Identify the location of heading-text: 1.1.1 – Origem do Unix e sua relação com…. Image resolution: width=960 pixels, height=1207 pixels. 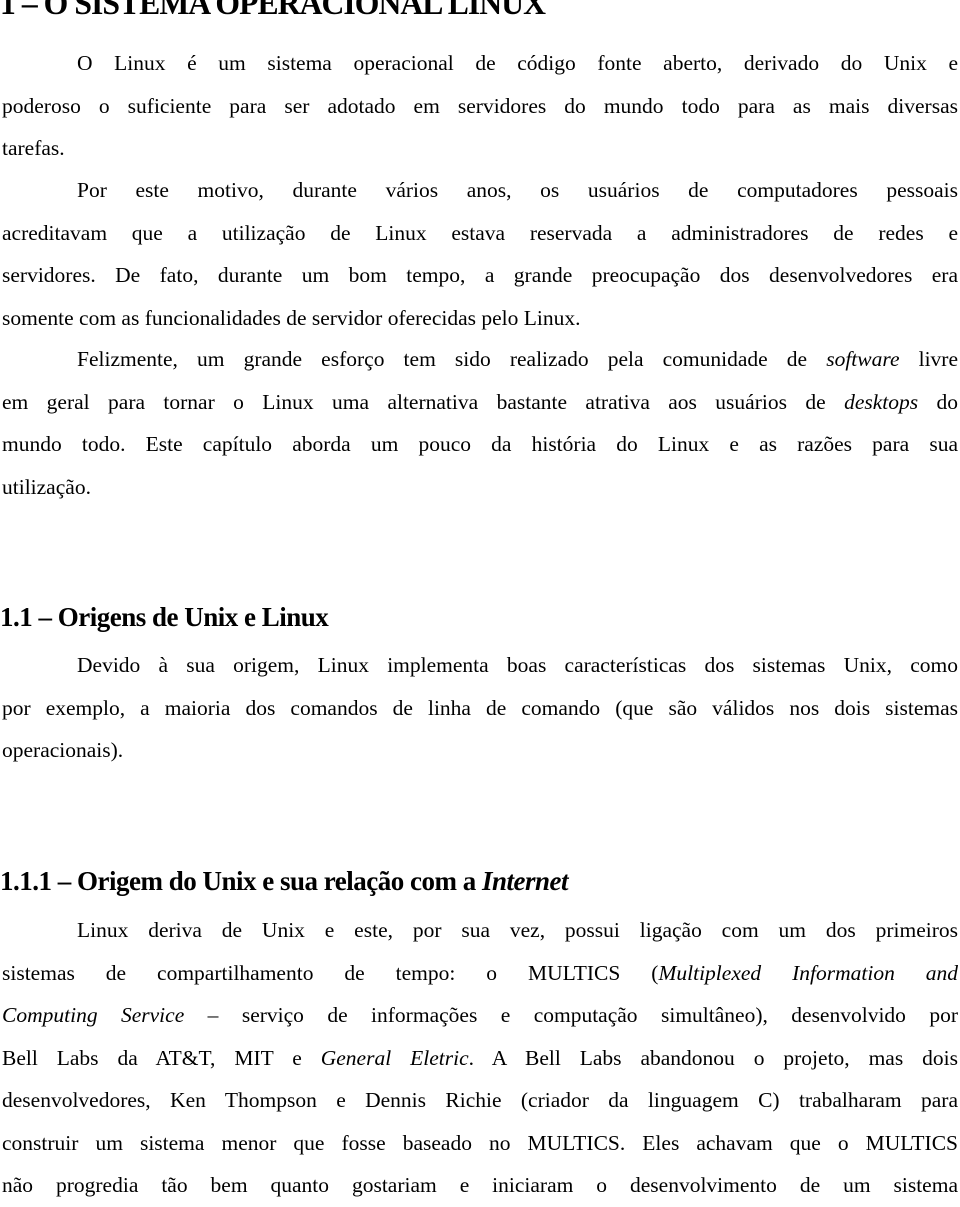
(238, 881).